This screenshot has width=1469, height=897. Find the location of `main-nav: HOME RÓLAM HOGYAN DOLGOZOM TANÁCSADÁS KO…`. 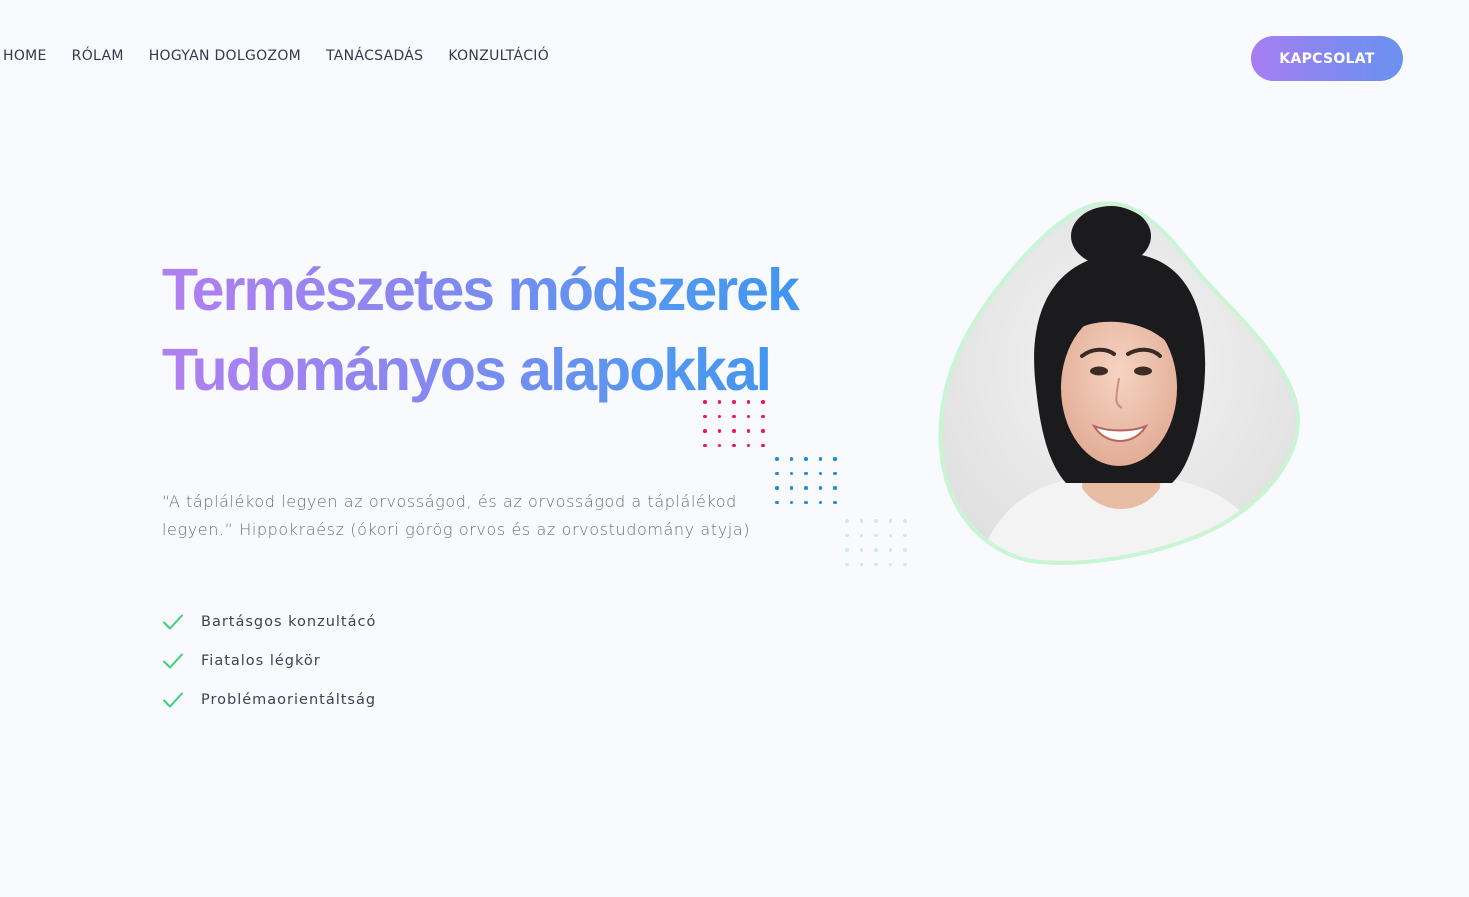

main-nav: HOME RÓLAM HOGYAN DOLGOZOM TANÁCSADÁS KO… is located at coordinates (288, 56).